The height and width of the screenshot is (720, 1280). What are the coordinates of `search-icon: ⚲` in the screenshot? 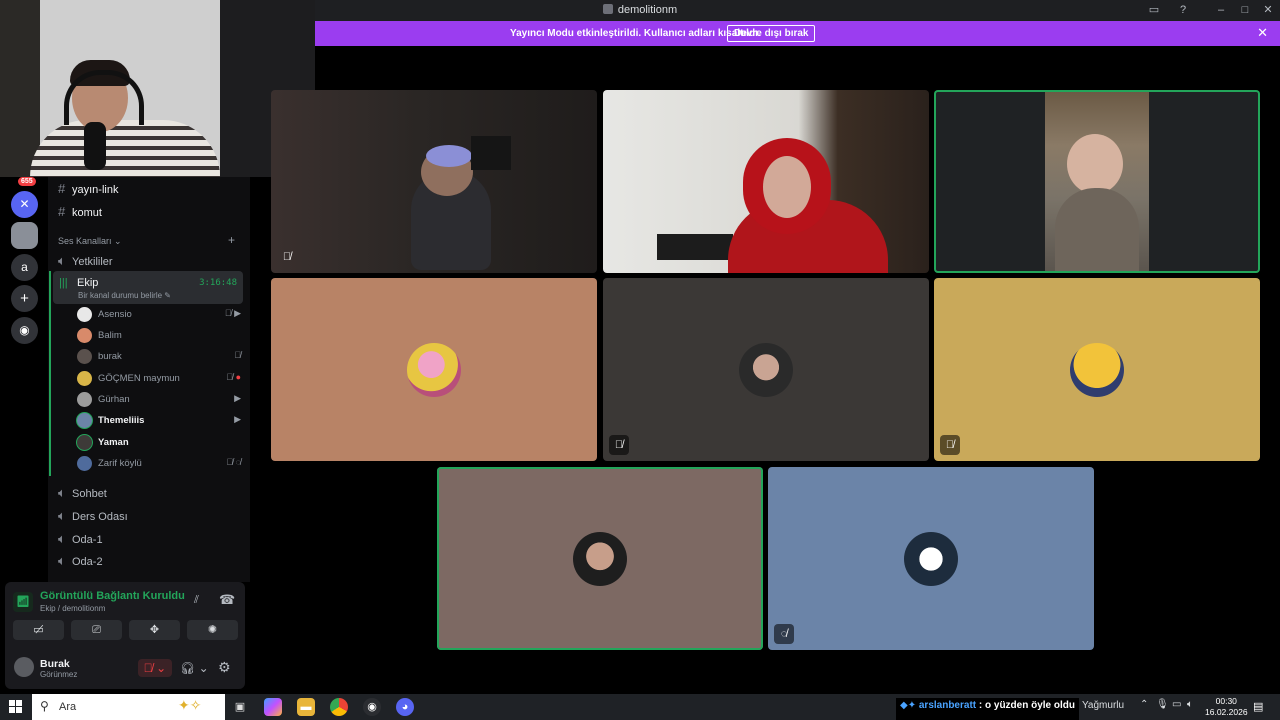 It's located at (44, 706).